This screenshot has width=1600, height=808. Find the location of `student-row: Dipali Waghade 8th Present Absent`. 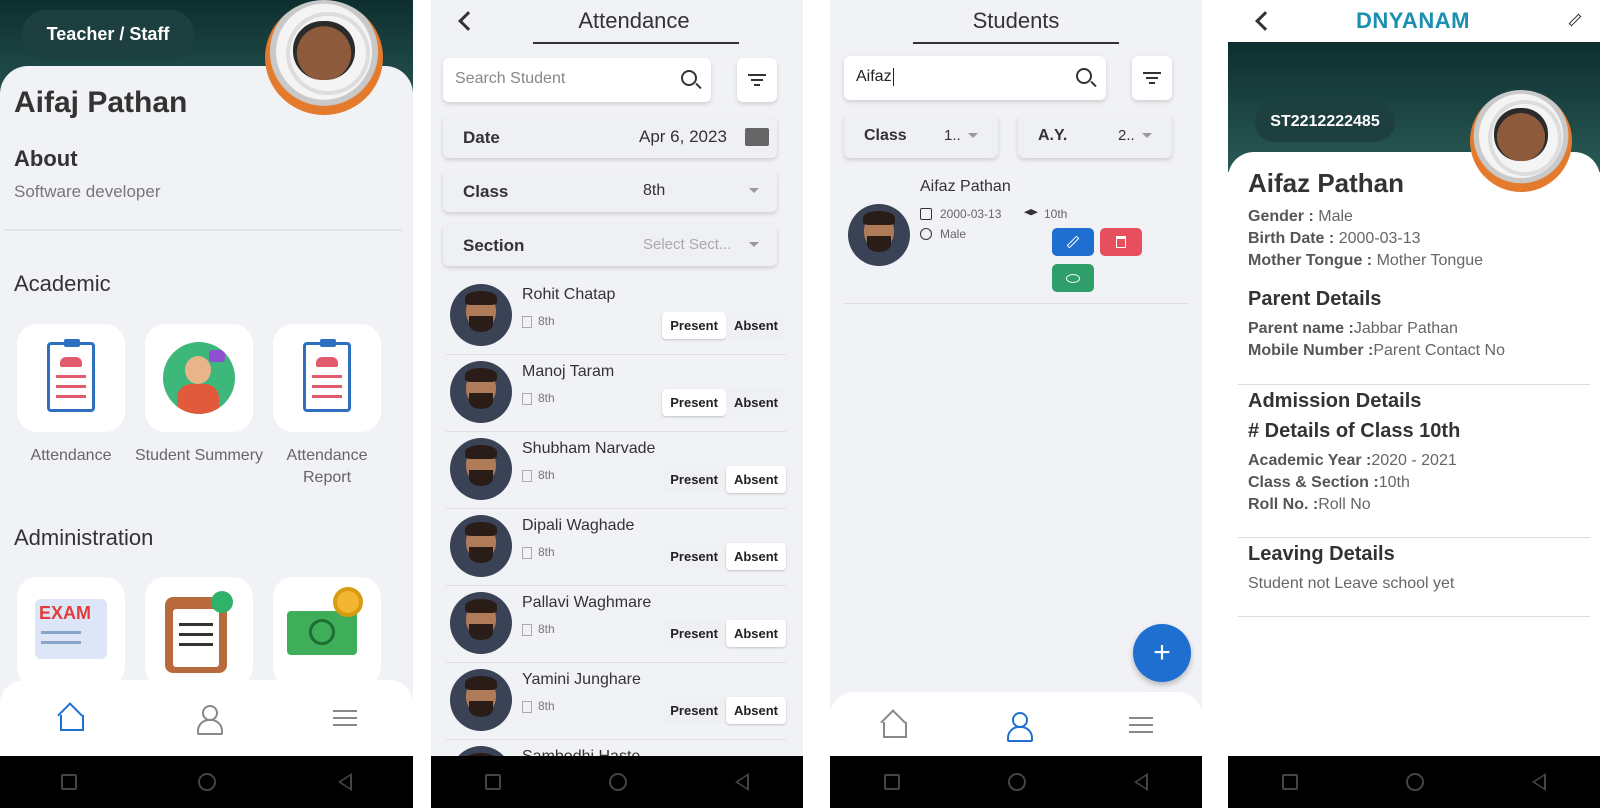

student-row: Dipali Waghade 8th Present Absent is located at coordinates (616, 547).